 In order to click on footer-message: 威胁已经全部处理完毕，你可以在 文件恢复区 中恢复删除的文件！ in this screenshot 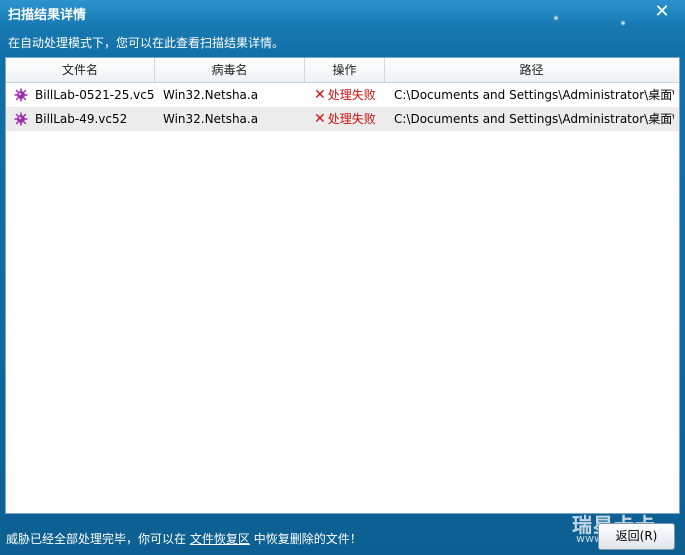, I will do `click(184, 538)`.